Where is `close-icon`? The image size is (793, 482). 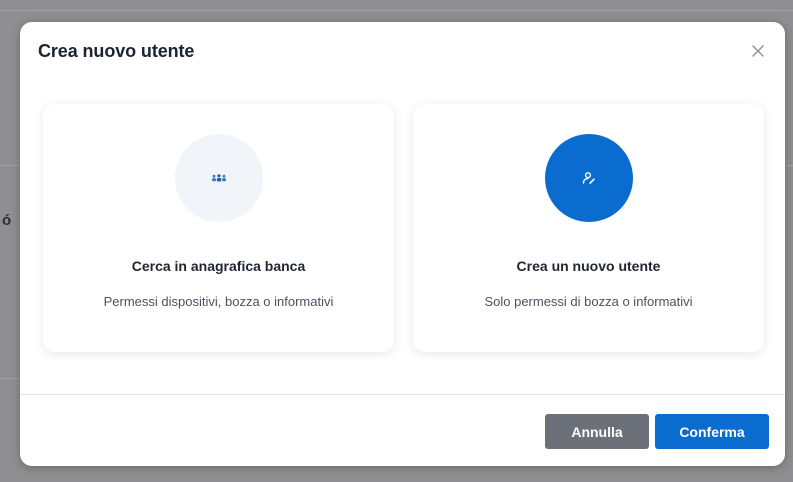 close-icon is located at coordinates (758, 51).